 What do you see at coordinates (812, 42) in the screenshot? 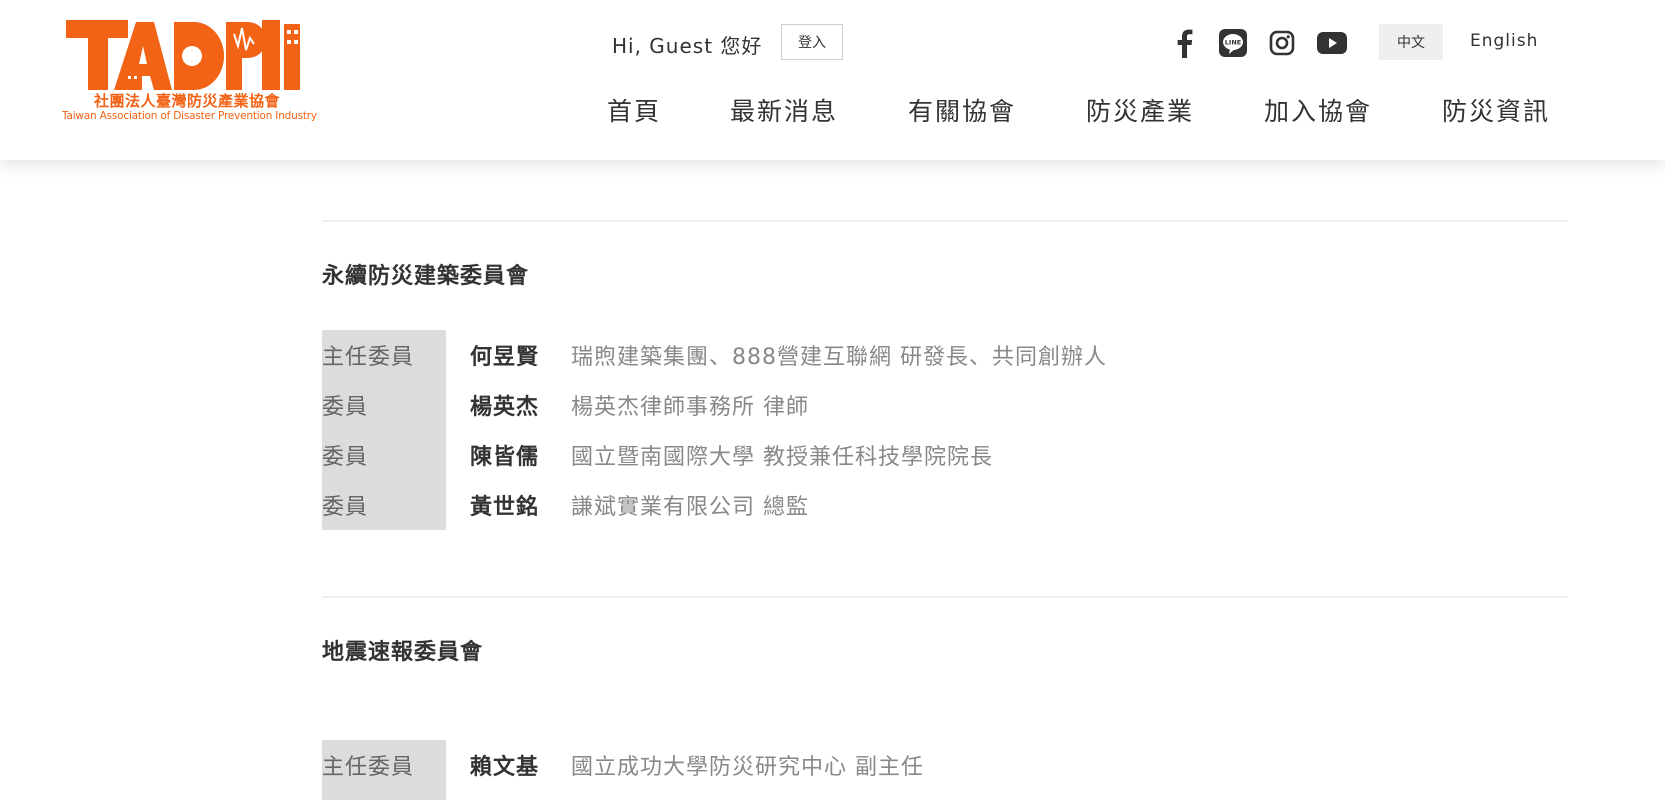
I see `login-button: 登入` at bounding box center [812, 42].